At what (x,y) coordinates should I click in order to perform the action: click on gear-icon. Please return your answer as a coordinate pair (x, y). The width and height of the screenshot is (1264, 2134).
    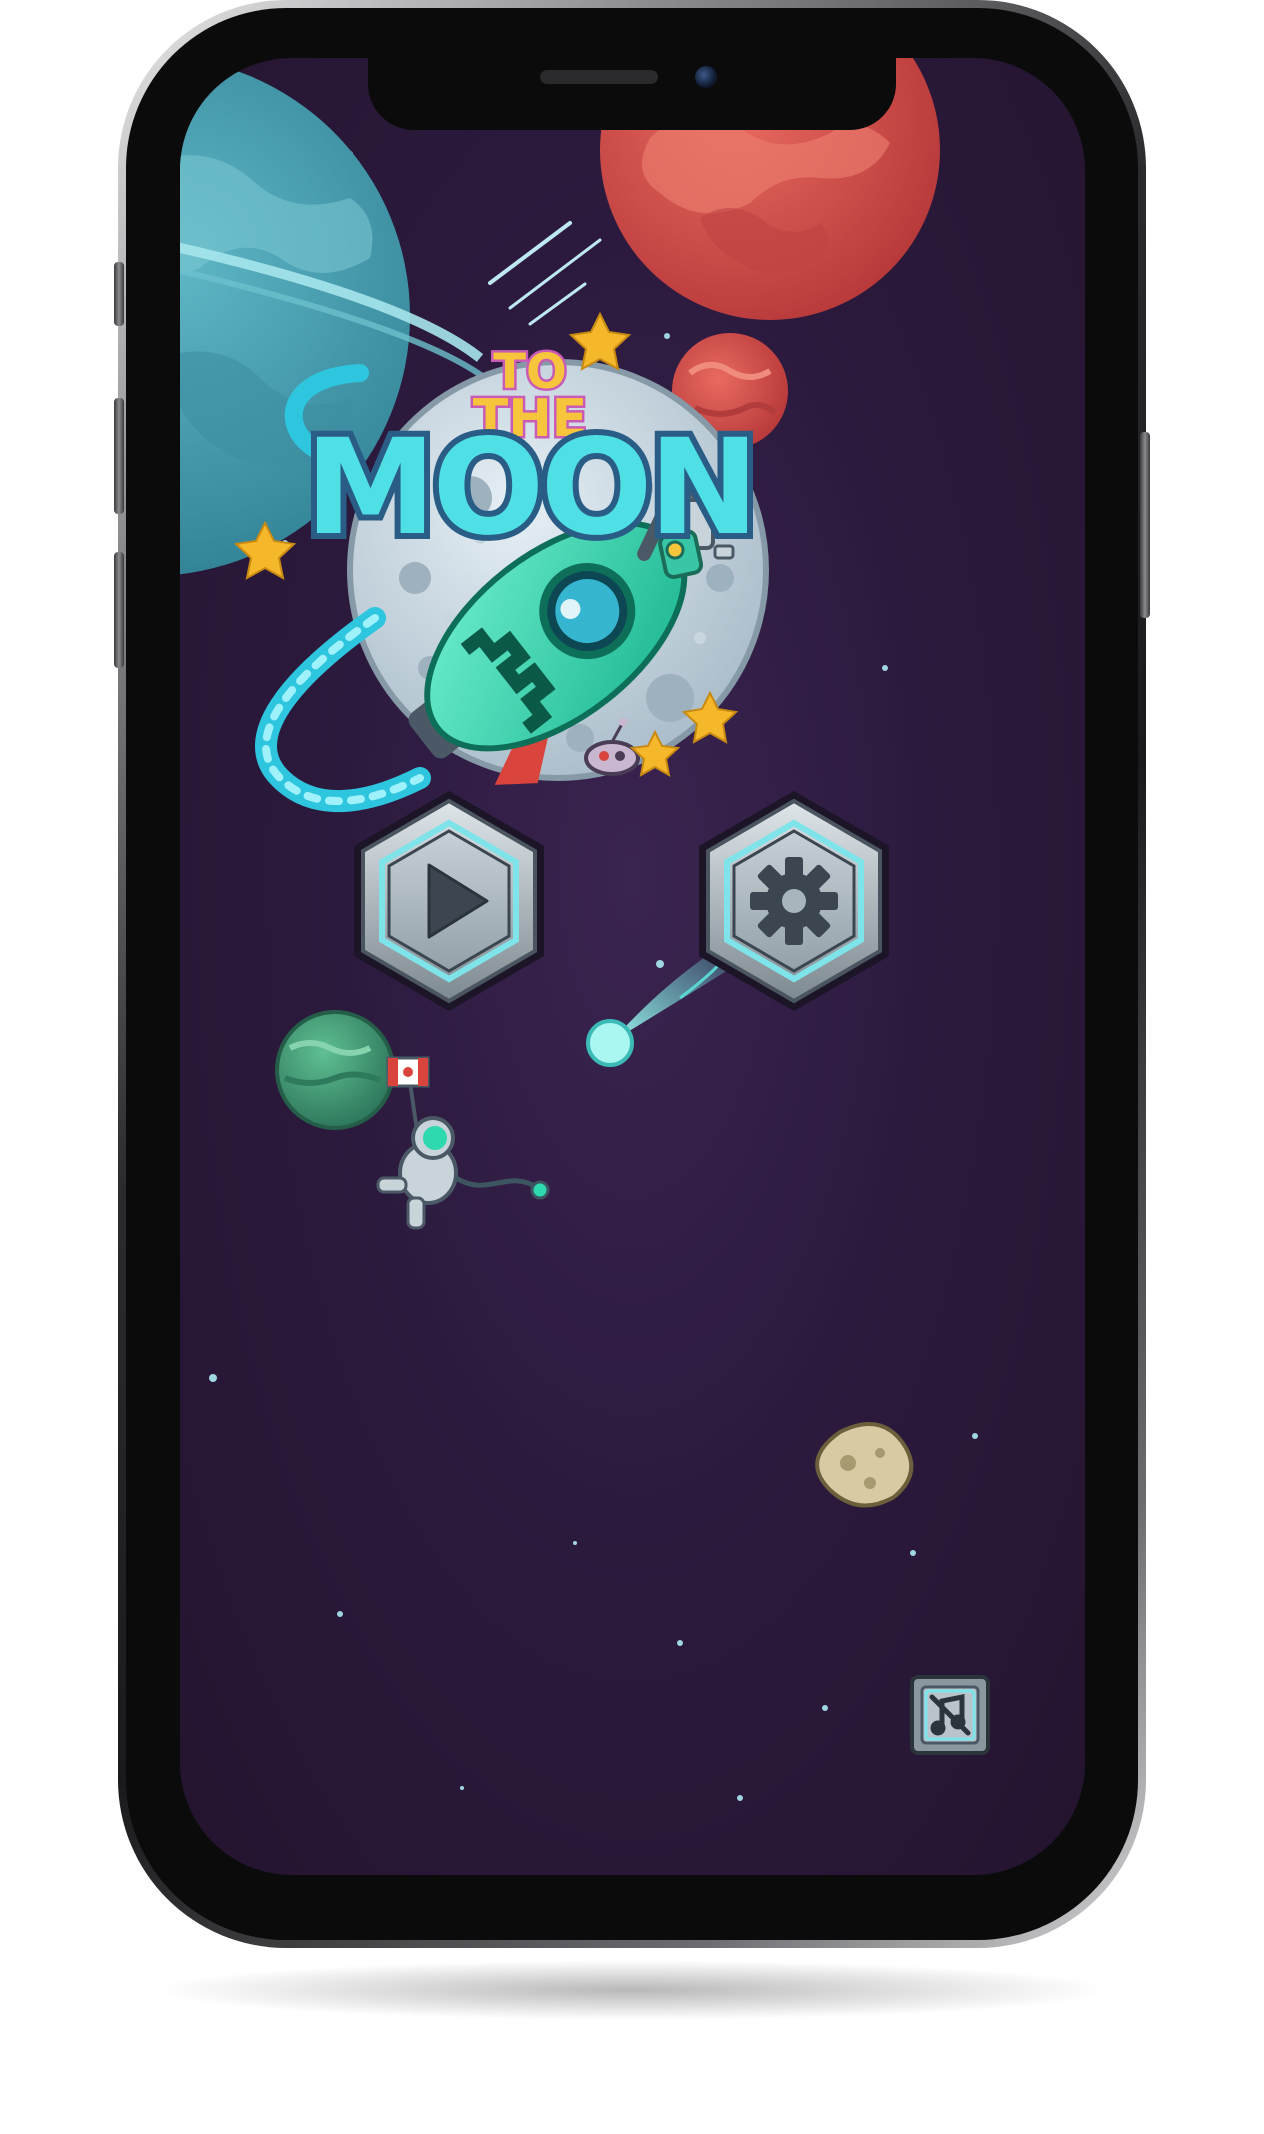
    Looking at the image, I should click on (794, 901).